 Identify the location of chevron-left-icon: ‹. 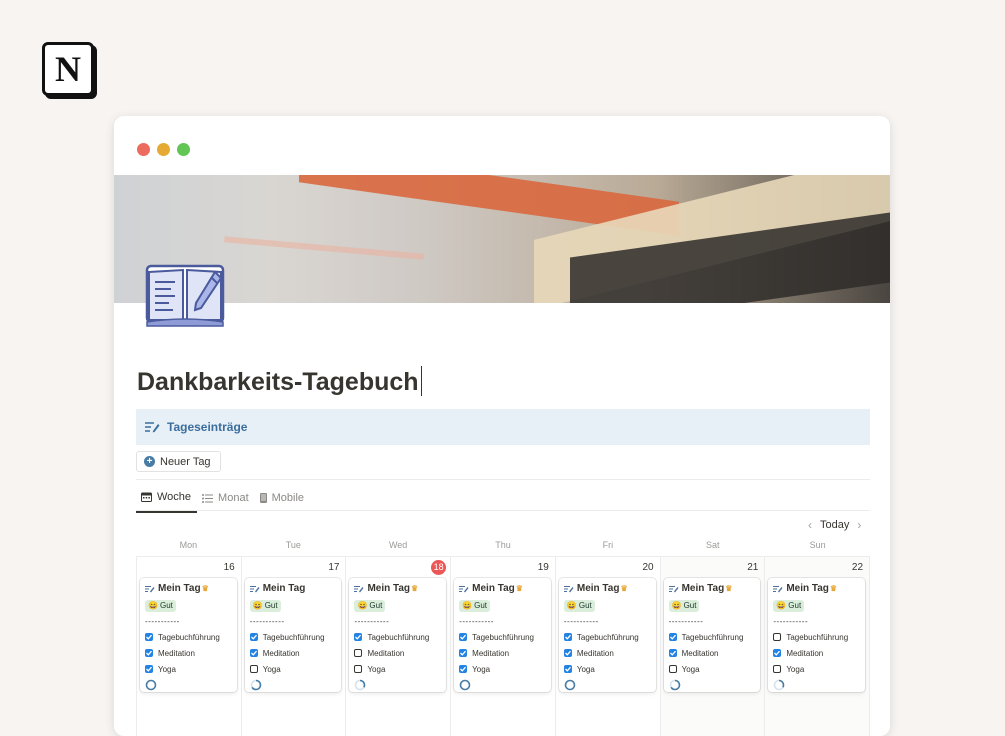
(810, 525).